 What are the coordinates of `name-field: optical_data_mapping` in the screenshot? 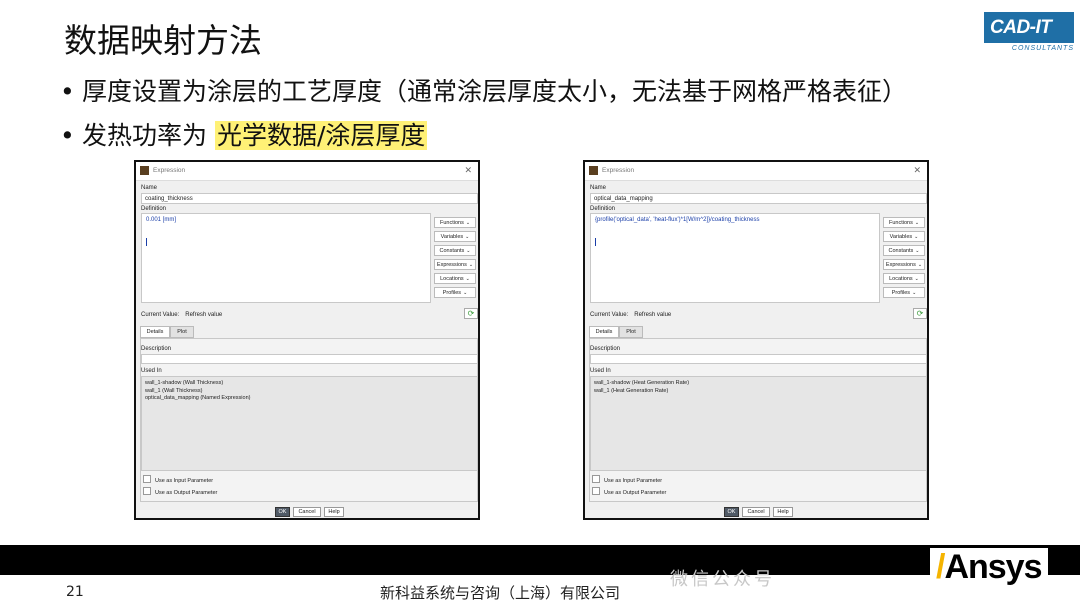 It's located at (758, 198).